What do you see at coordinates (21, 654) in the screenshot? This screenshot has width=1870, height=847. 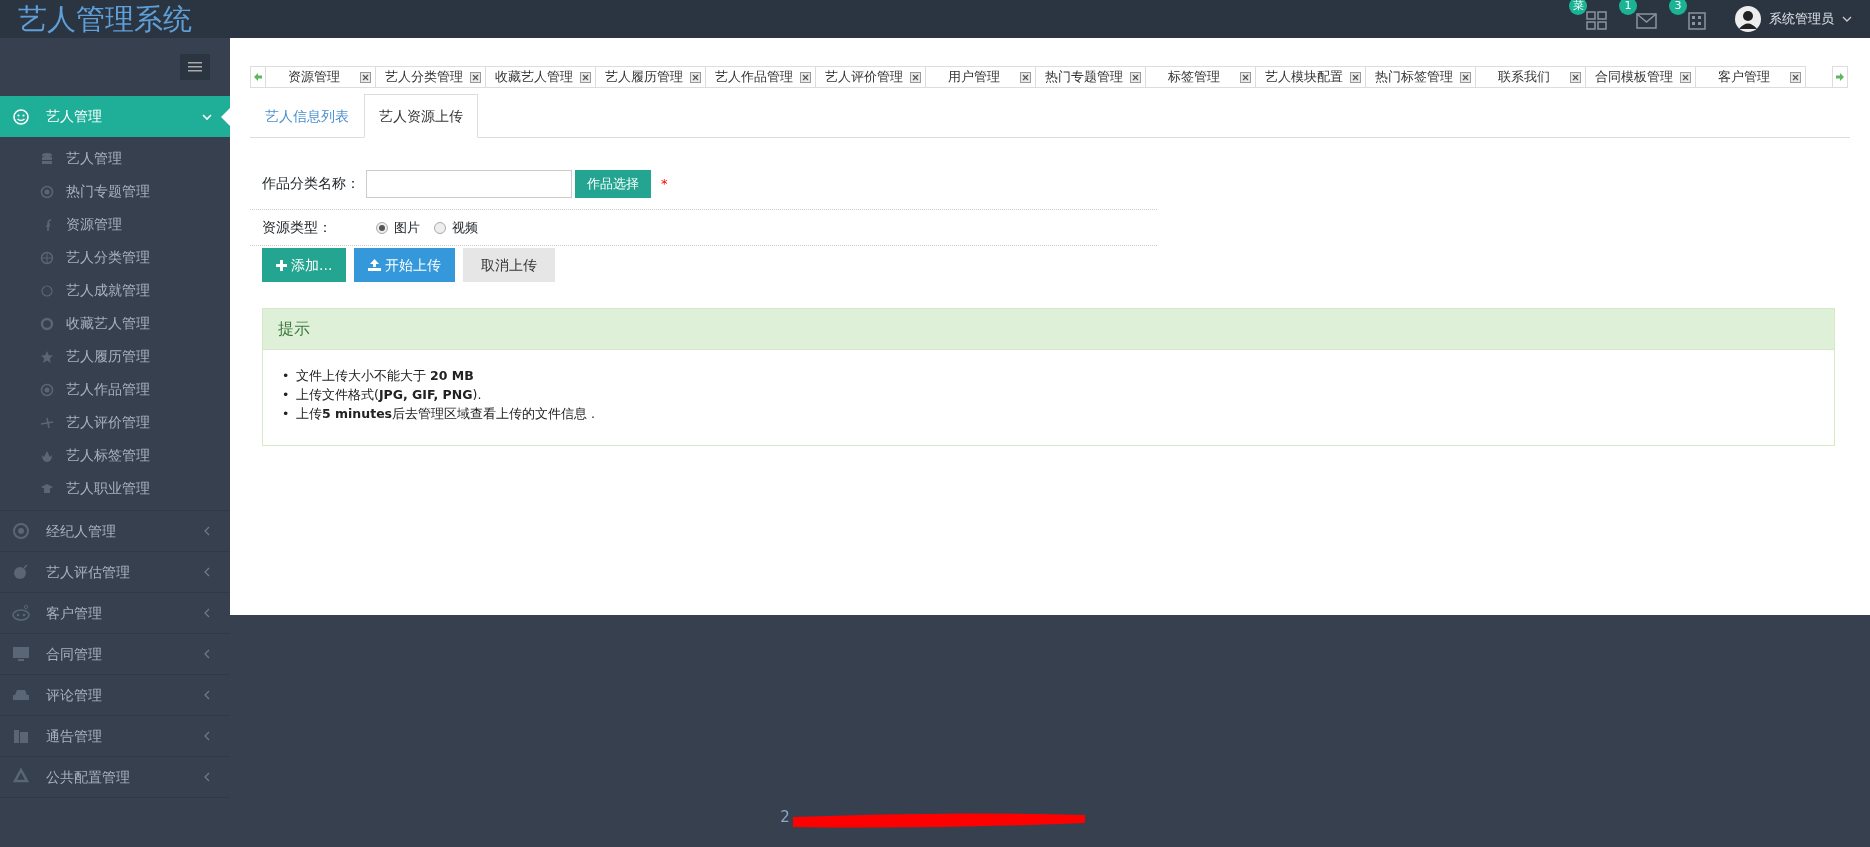 I see `monitor-icon` at bounding box center [21, 654].